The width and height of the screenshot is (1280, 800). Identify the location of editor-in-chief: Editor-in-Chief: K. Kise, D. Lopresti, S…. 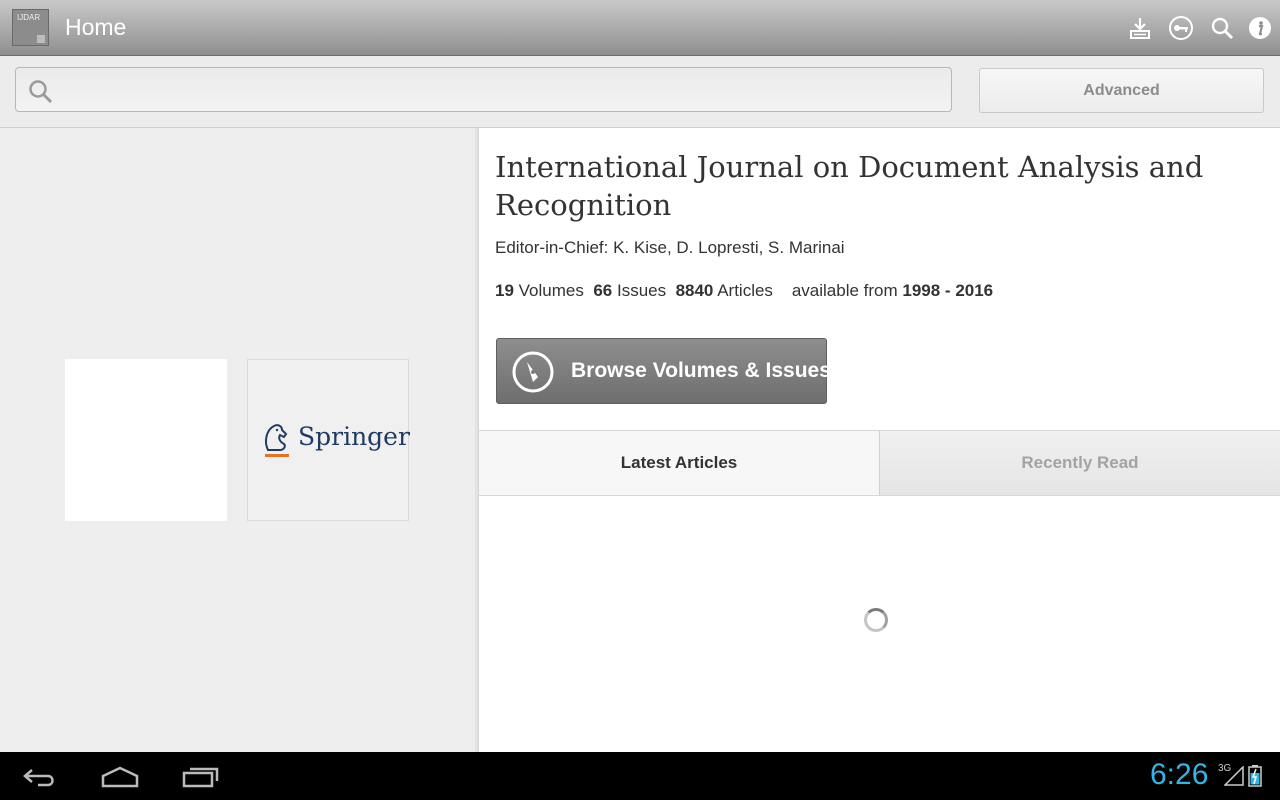
(670, 247).